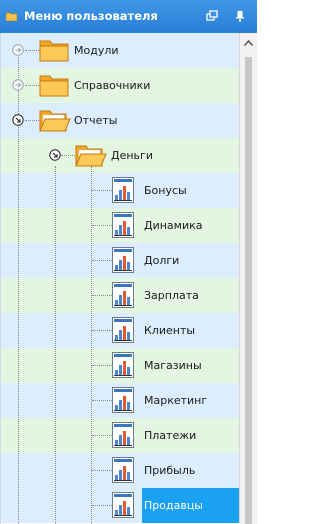 This screenshot has width=320, height=524. Describe the element at coordinates (212, 16) in the screenshot. I see `float-window-icon` at that location.